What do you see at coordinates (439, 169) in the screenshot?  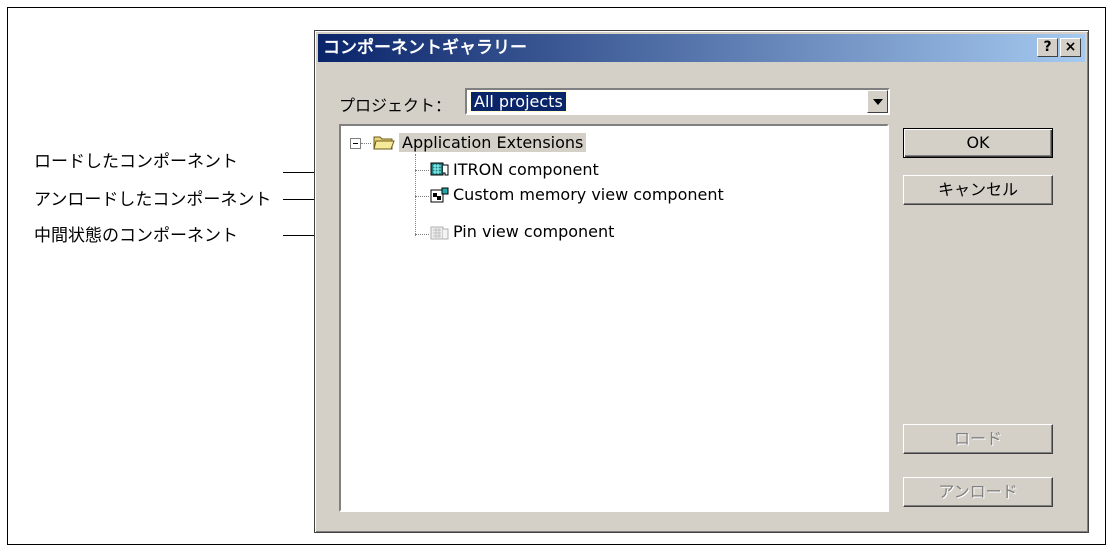 I see `component-loaded-icon` at bounding box center [439, 169].